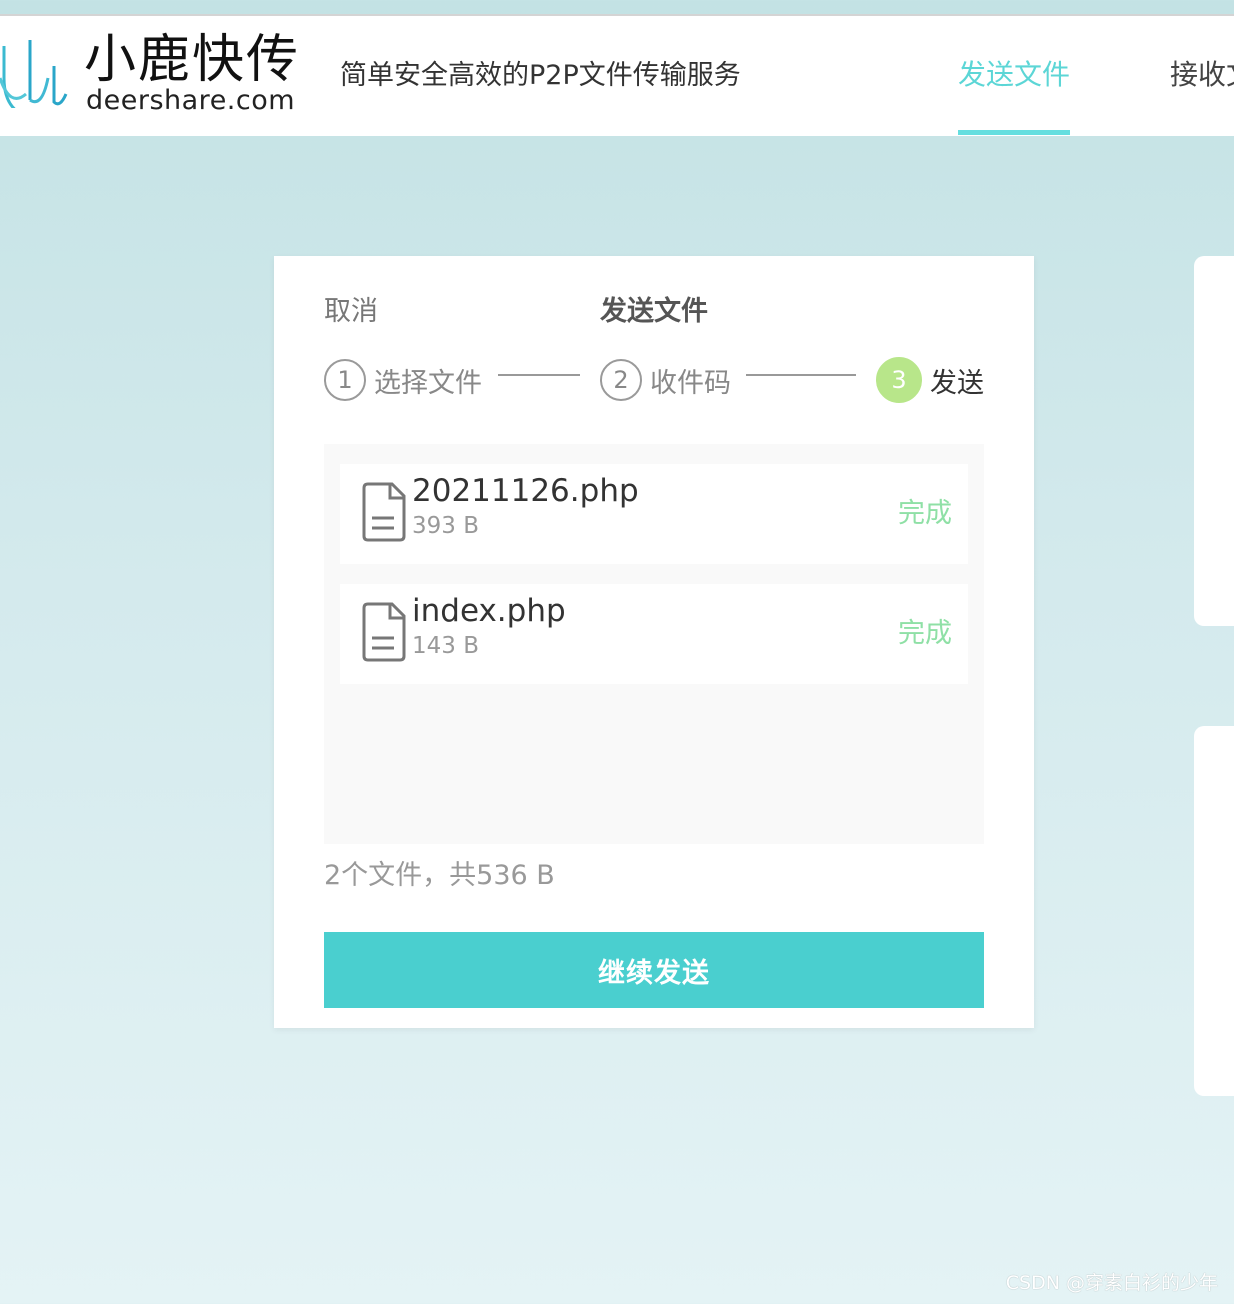 This screenshot has width=1234, height=1304. What do you see at coordinates (351, 312) in the screenshot?
I see `cancel-button: 取消` at bounding box center [351, 312].